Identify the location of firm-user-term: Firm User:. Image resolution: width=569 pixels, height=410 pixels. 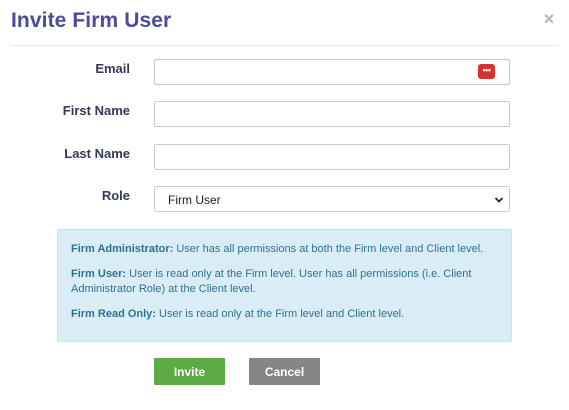
(99, 274).